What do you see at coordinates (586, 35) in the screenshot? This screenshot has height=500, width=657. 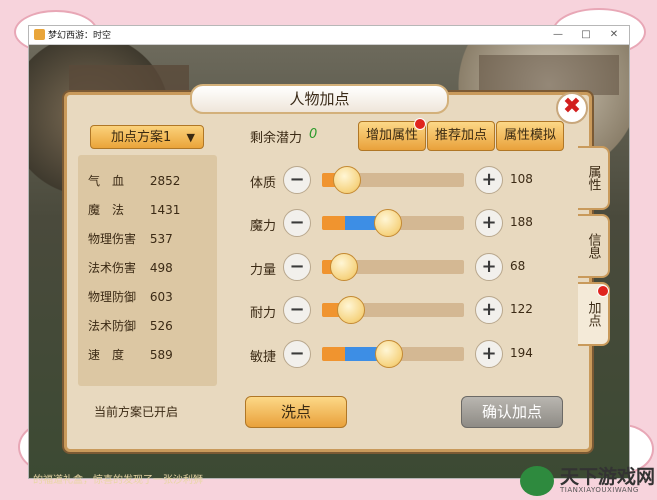 I see `maximize-button: □` at bounding box center [586, 35].